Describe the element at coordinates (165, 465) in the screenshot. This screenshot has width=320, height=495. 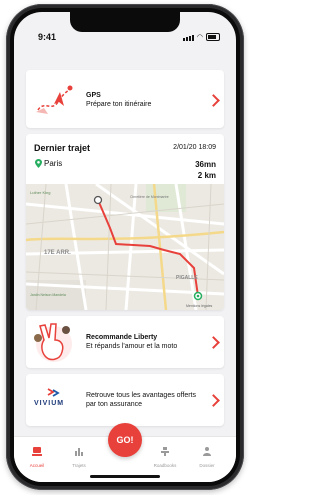
I see `tab-label: Roadbooks` at that location.